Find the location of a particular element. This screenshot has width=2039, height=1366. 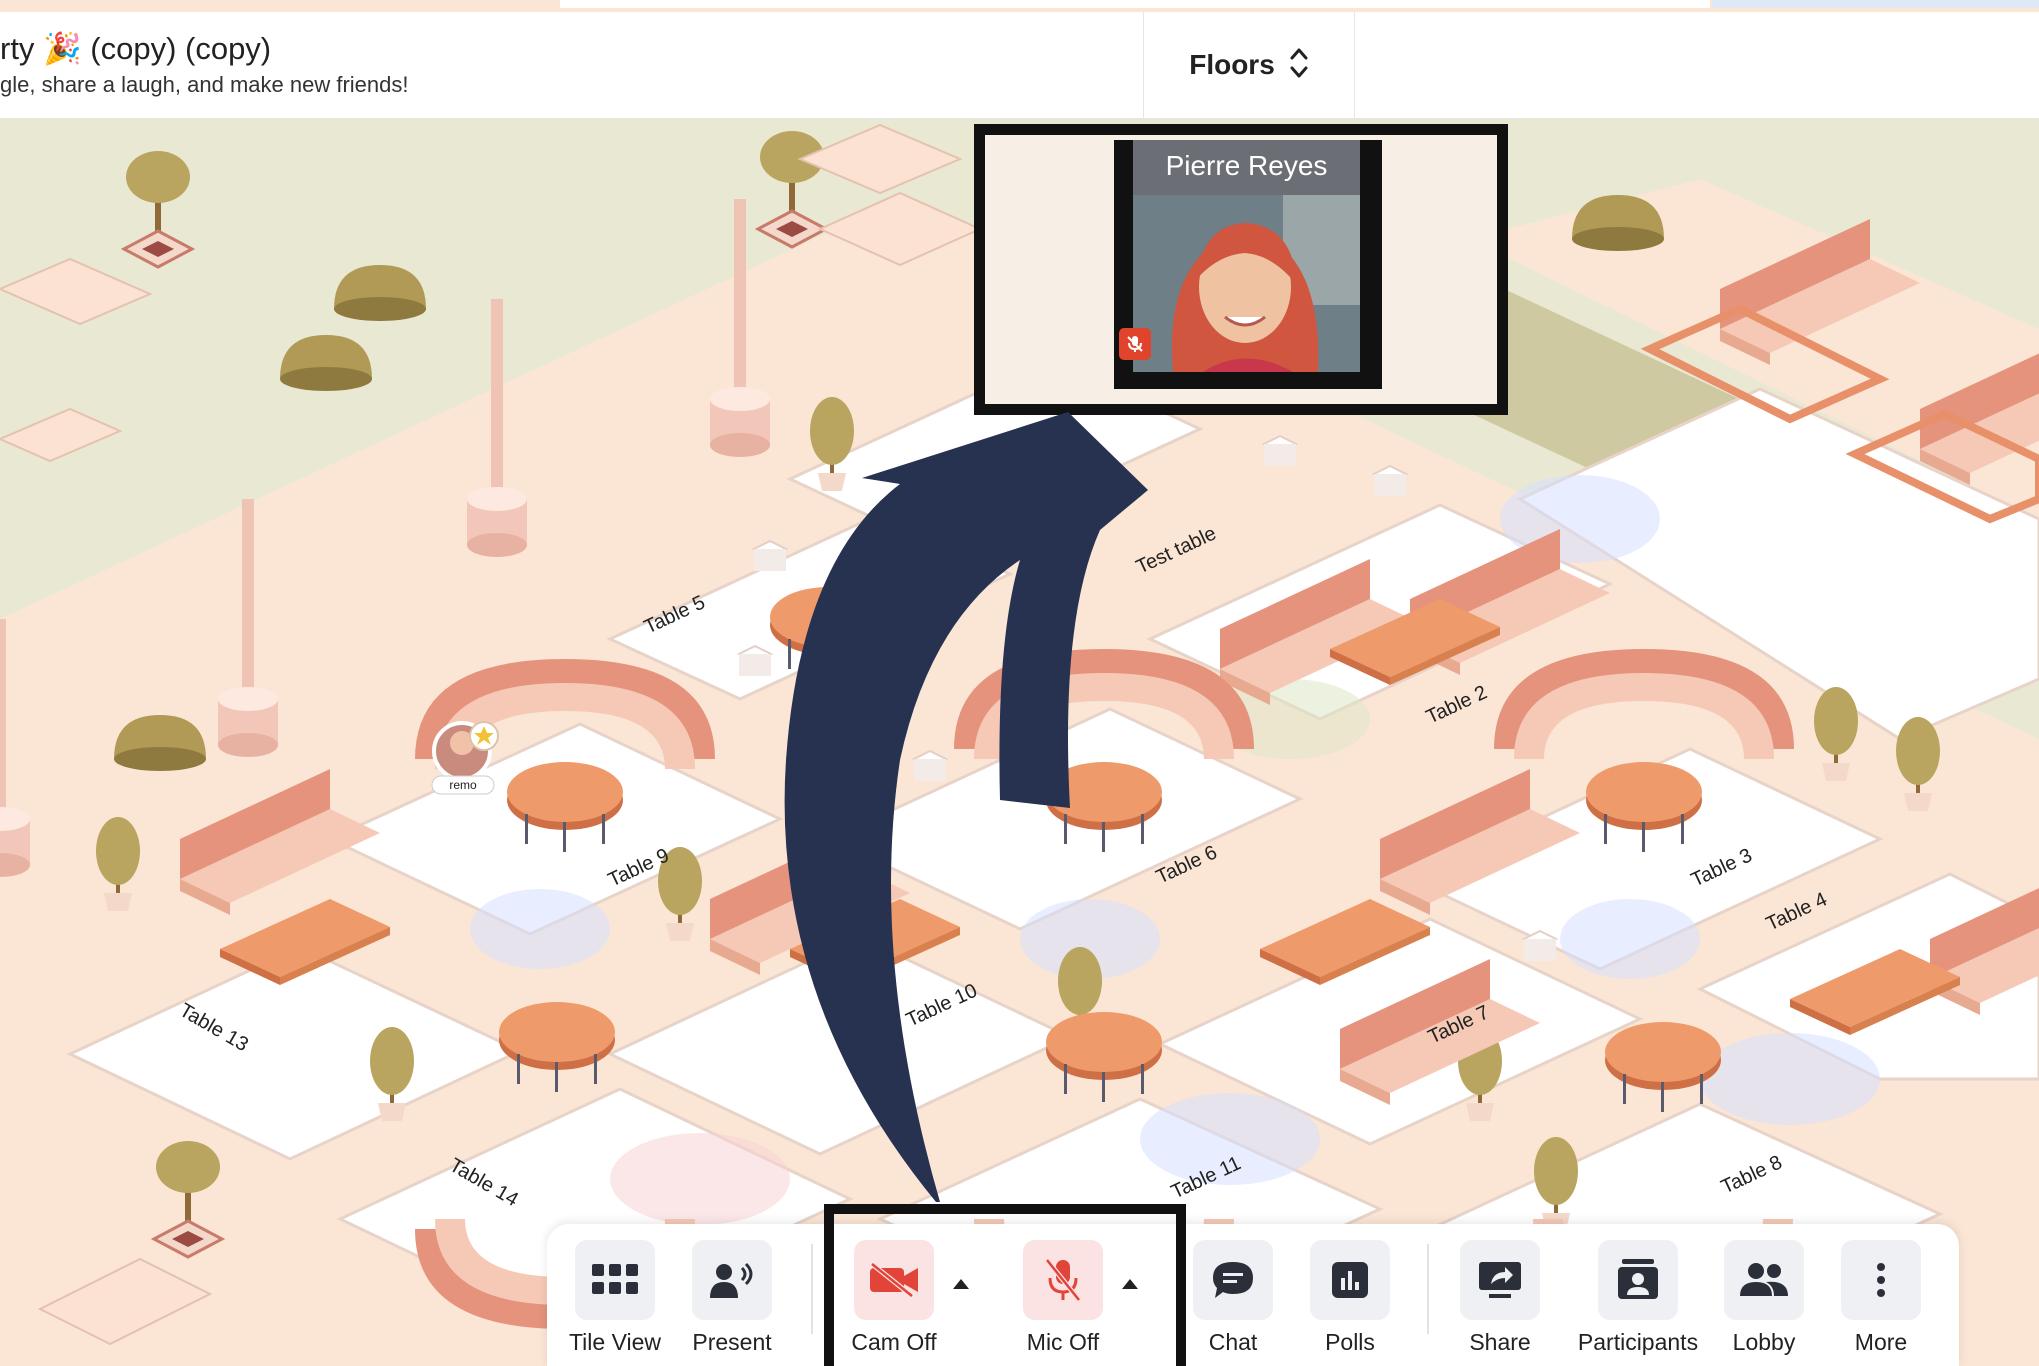

participants-icon is located at coordinates (1638, 1280).